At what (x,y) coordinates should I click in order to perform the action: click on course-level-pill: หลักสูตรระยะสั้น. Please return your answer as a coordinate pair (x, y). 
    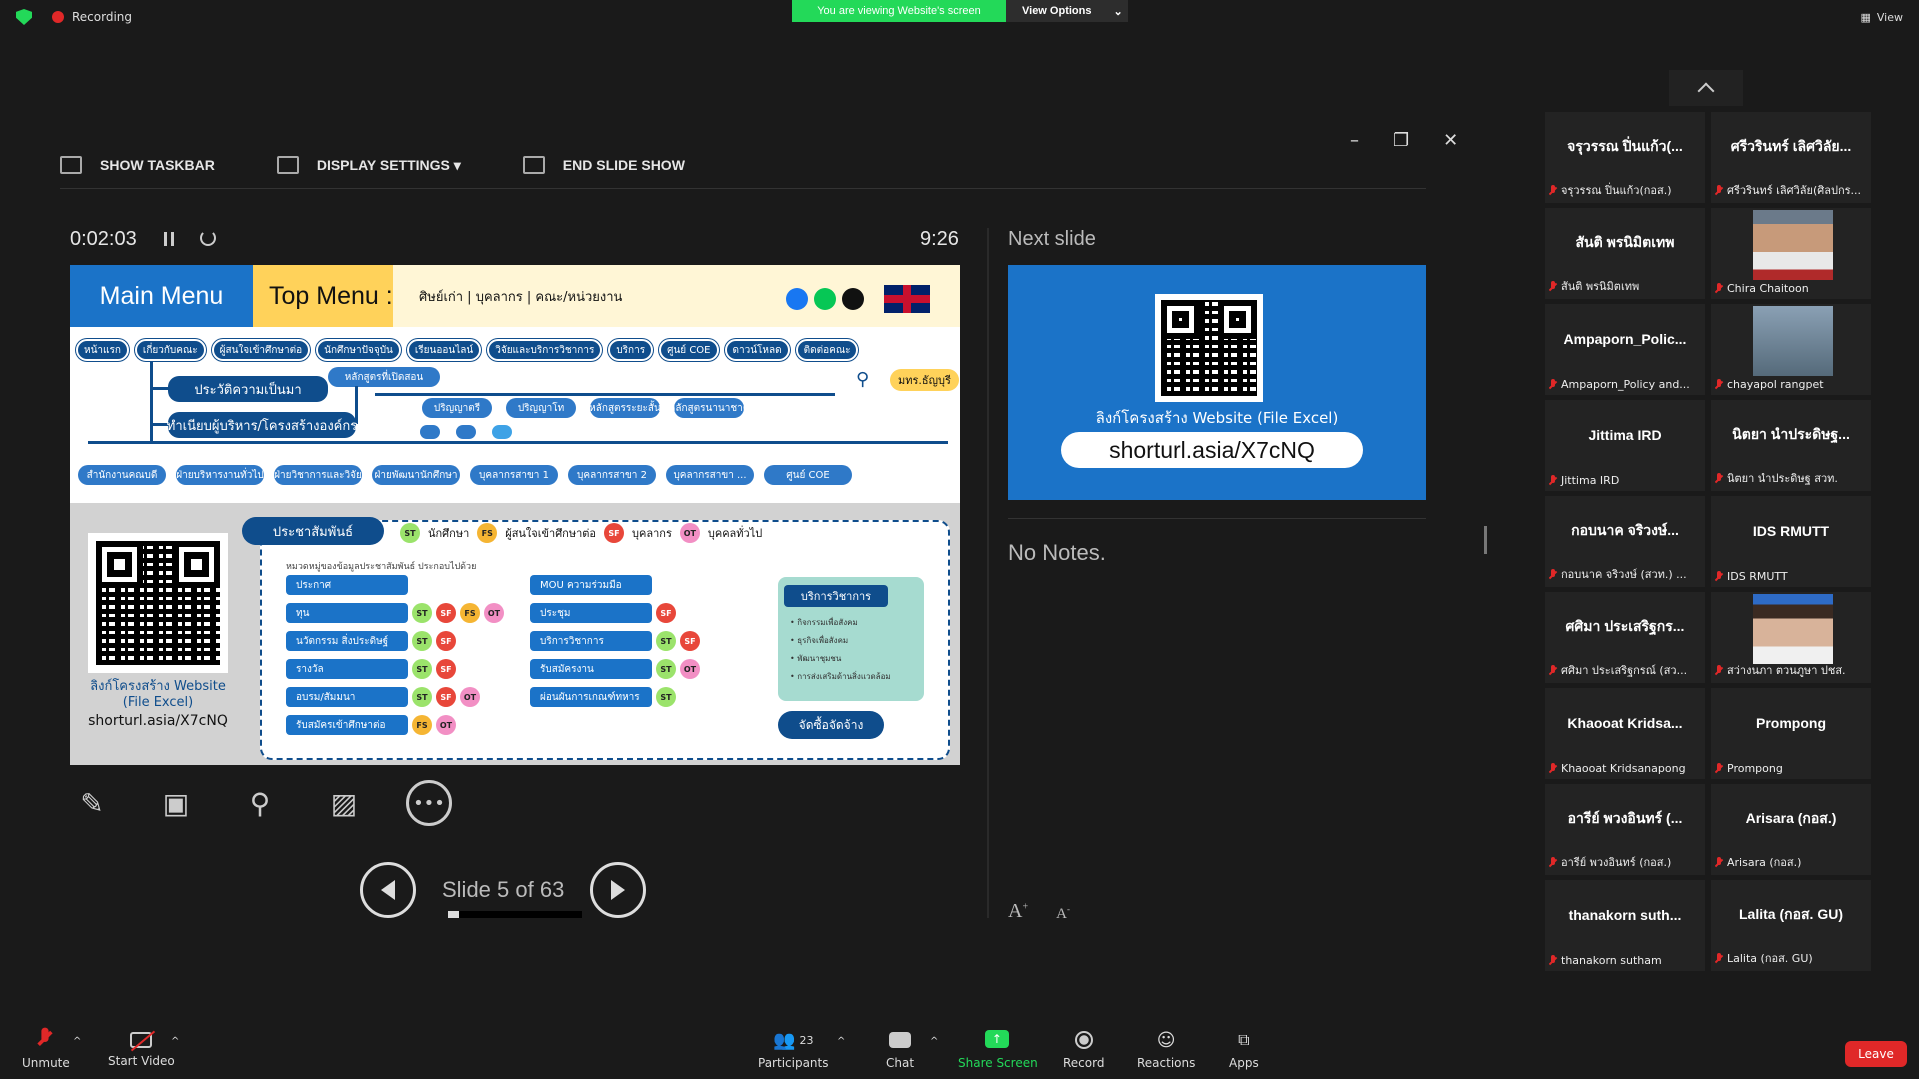
    Looking at the image, I should click on (625, 408).